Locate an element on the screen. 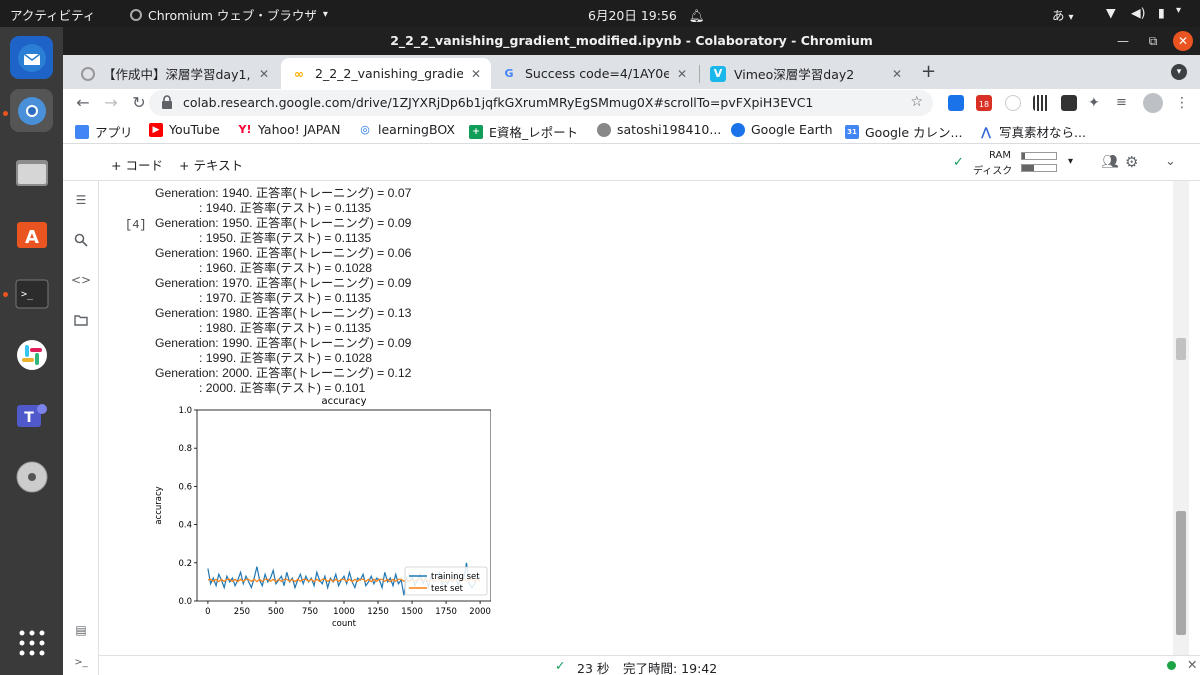  connection-status-dot is located at coordinates (1171, 665).